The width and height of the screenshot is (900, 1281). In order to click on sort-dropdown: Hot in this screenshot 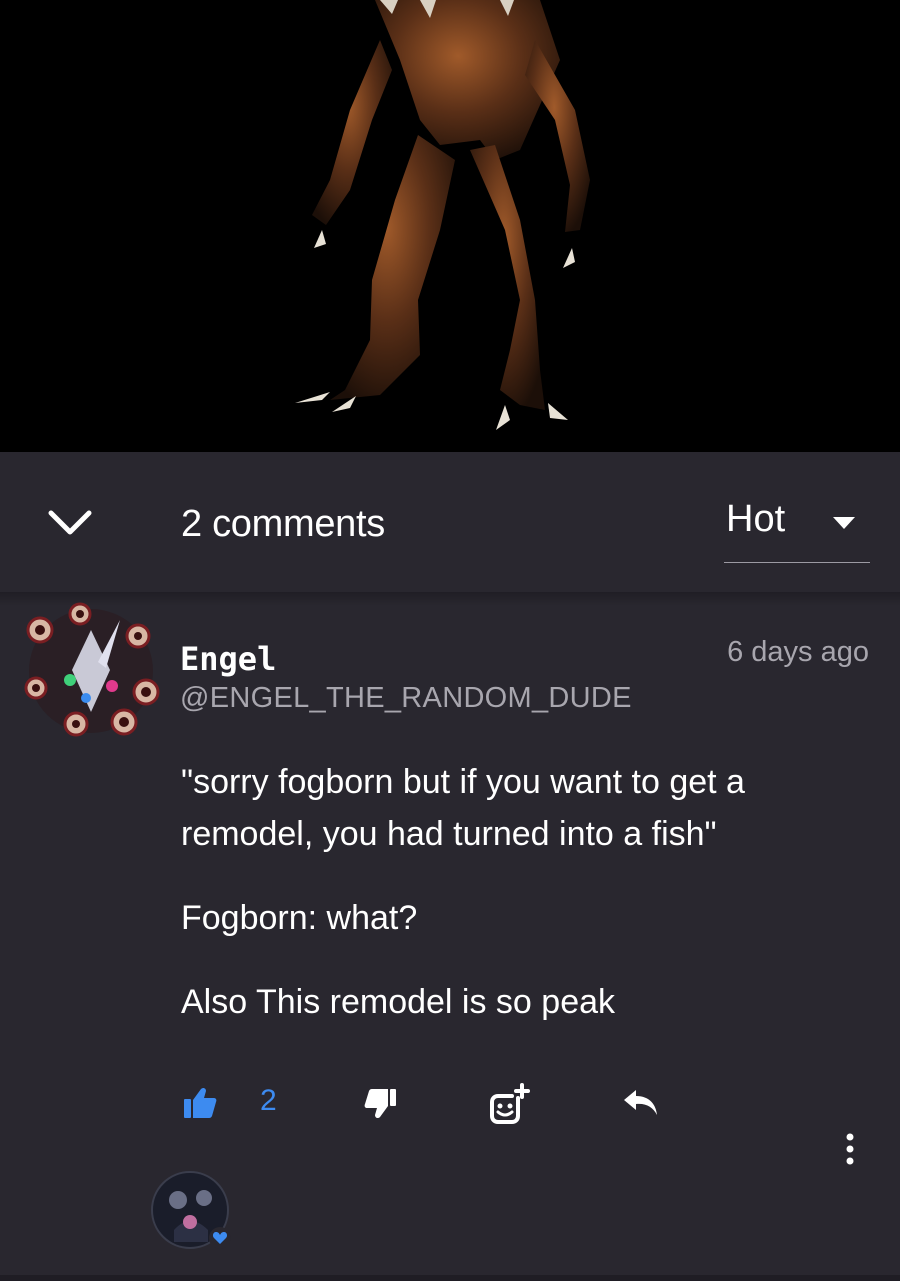, I will do `click(797, 529)`.